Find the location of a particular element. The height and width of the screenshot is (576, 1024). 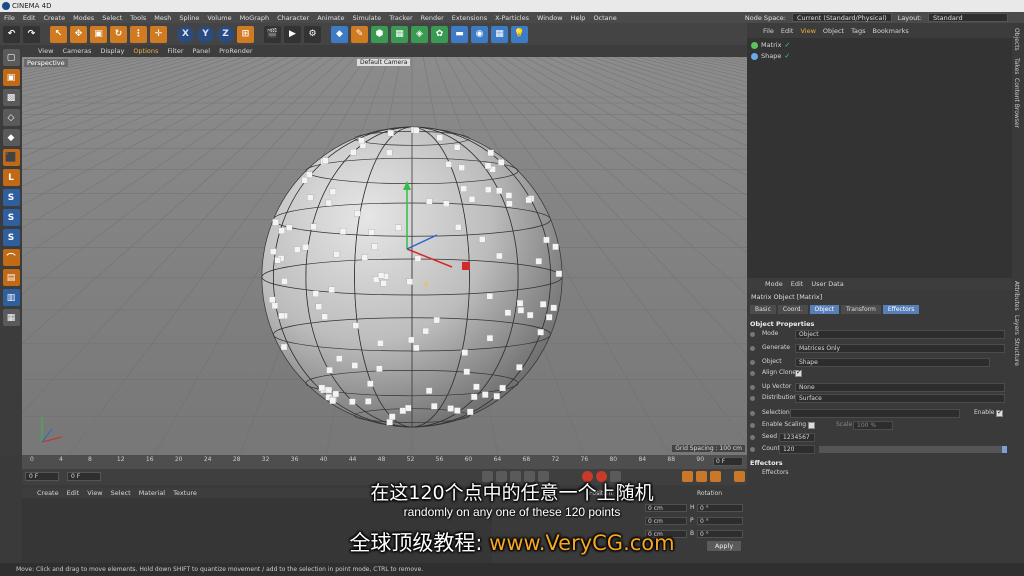

render-picture-viewer-icon: ▶ is located at coordinates (292, 34).